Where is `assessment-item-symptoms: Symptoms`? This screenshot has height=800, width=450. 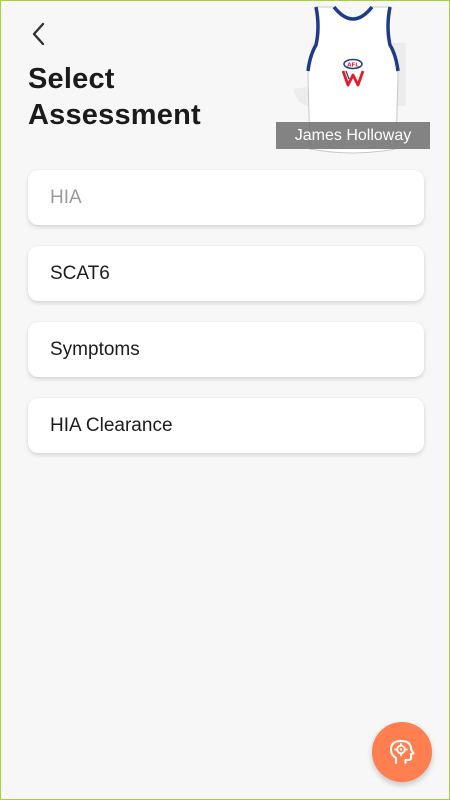 assessment-item-symptoms: Symptoms is located at coordinates (226, 349).